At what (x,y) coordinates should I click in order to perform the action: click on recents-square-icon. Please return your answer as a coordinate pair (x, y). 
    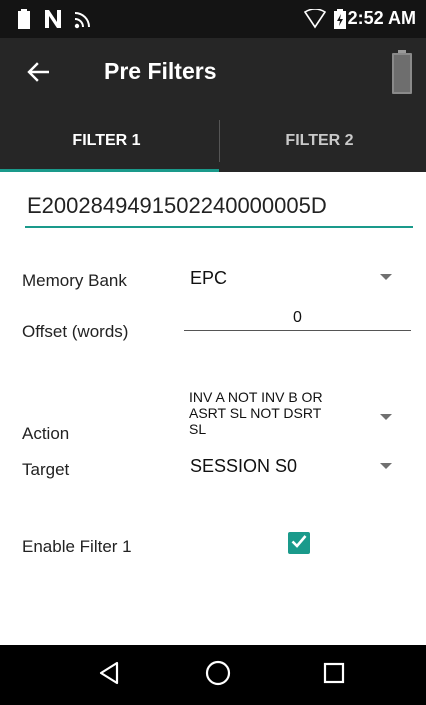
    Looking at the image, I should click on (334, 675).